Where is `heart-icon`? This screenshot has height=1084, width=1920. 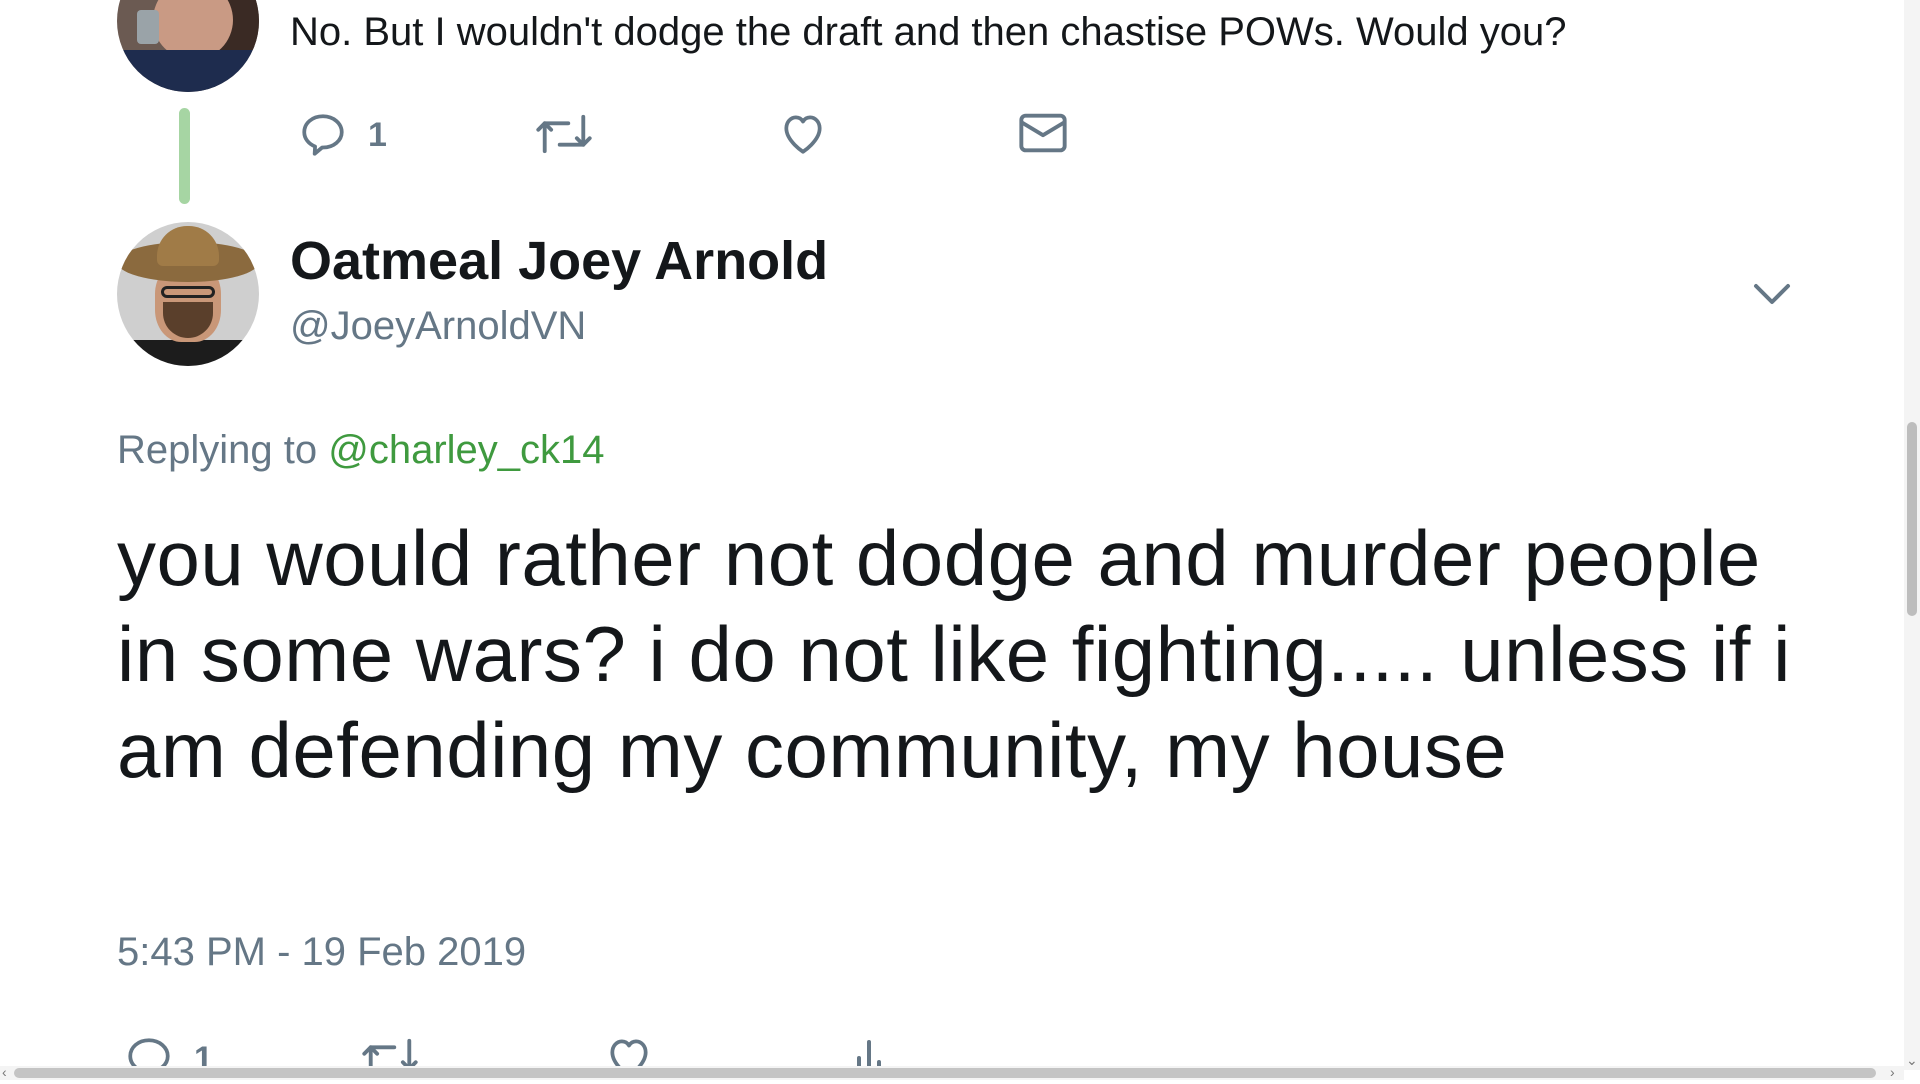 heart-icon is located at coordinates (803, 133).